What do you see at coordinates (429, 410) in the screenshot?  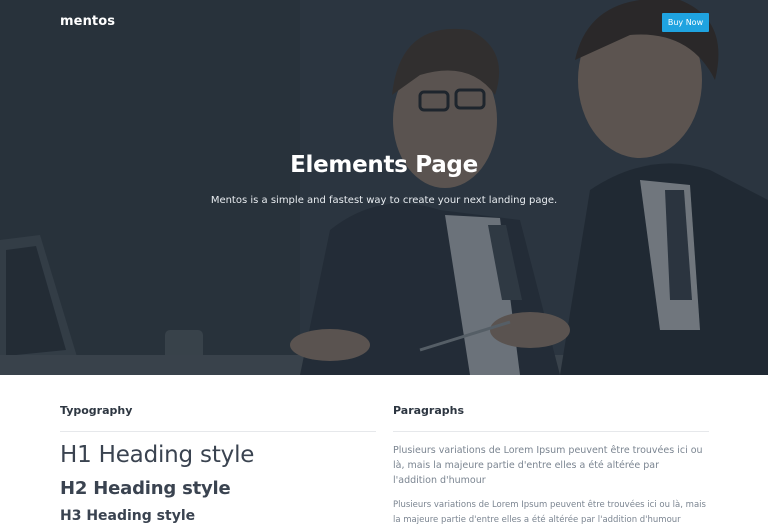 I see `paragraphs-heading: Paragraphs` at bounding box center [429, 410].